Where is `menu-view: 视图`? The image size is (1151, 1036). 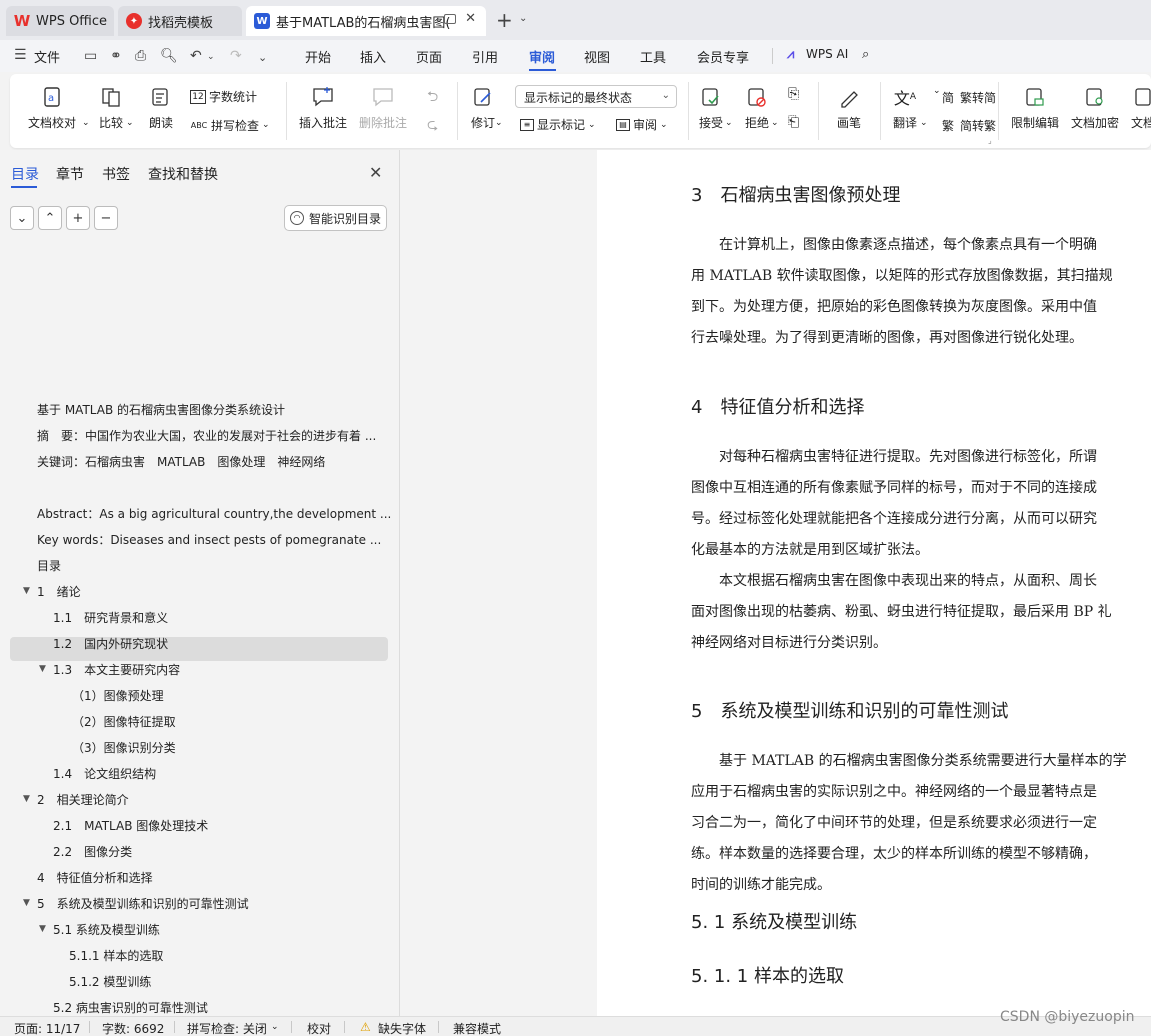 menu-view: 视图 is located at coordinates (597, 56).